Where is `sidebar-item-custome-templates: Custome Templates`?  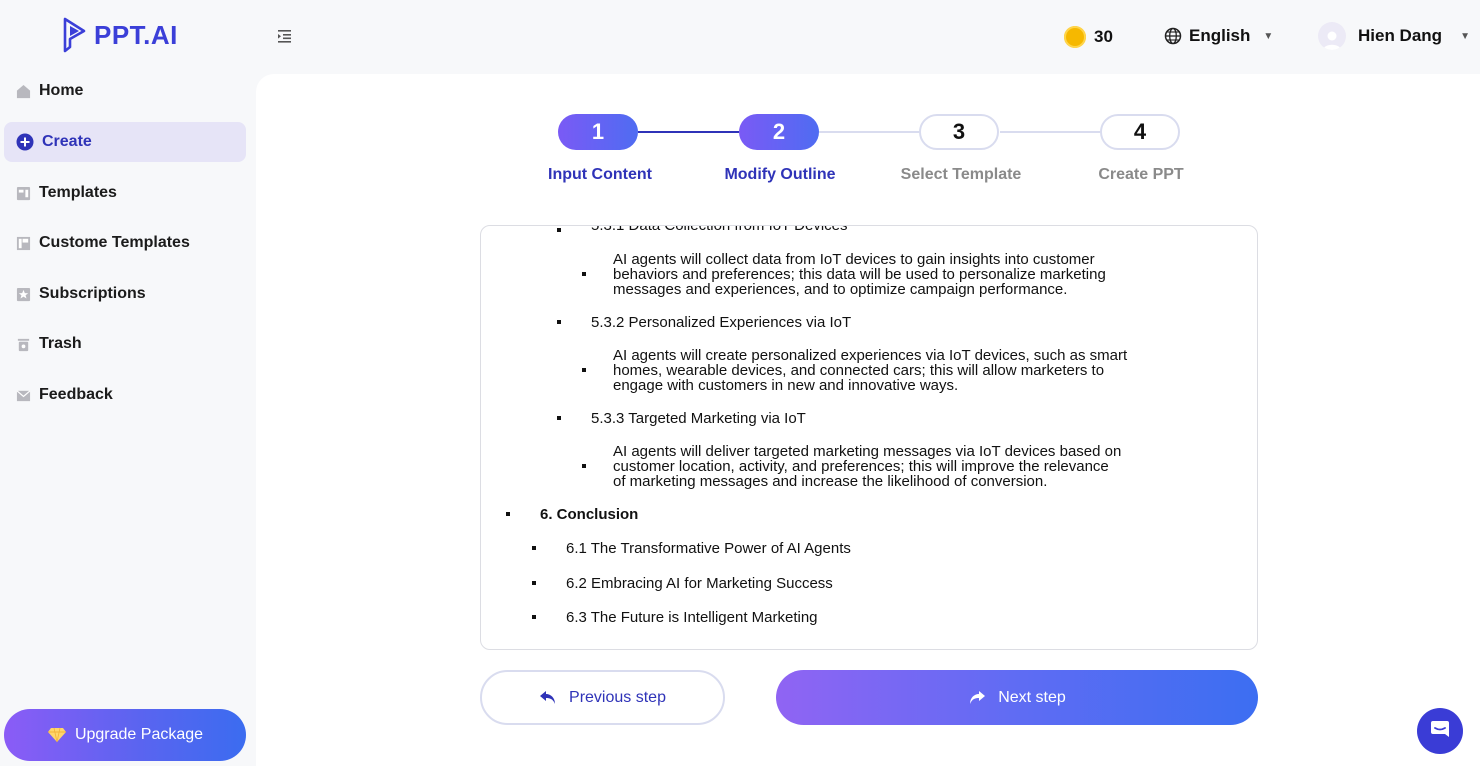 sidebar-item-custome-templates: Custome Templates is located at coordinates (125, 243).